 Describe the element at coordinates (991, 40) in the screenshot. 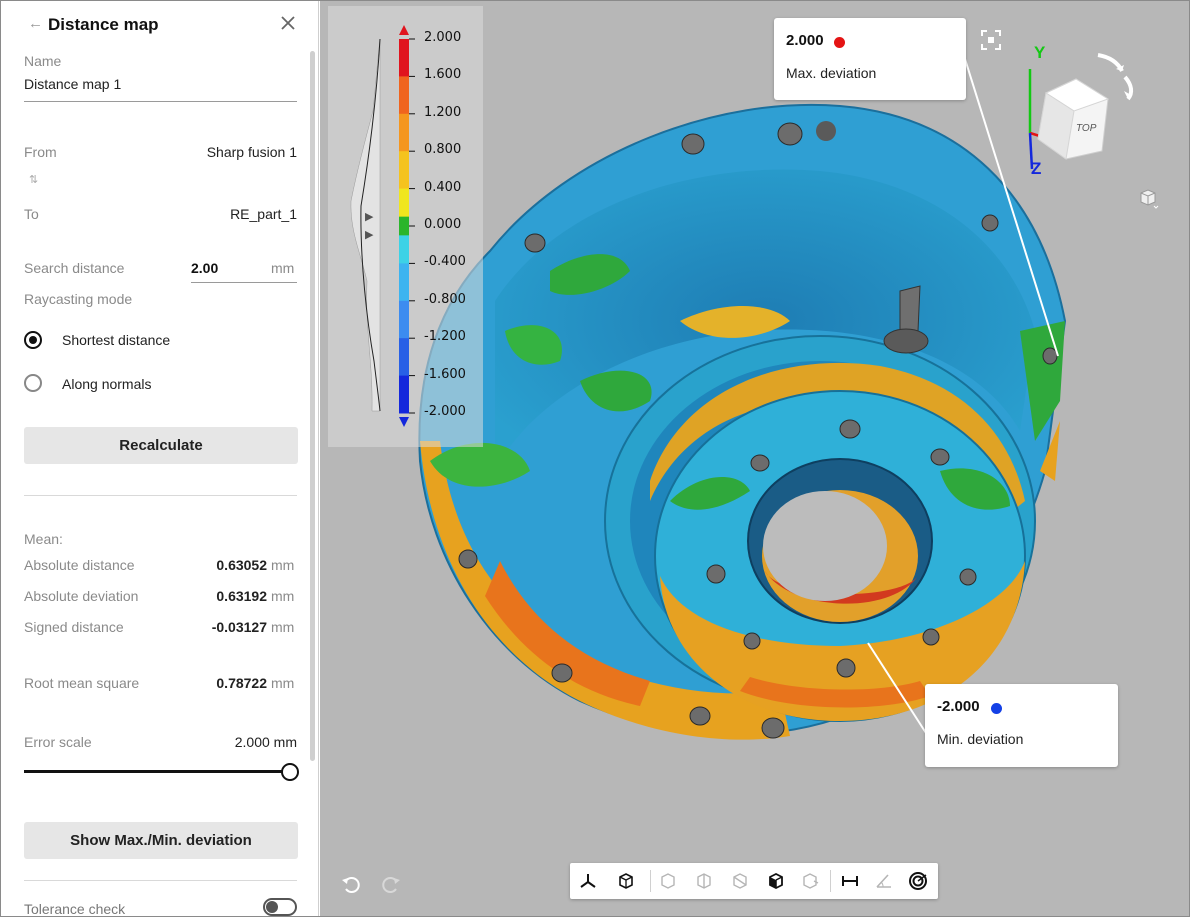

I see `fit-view-icon` at that location.